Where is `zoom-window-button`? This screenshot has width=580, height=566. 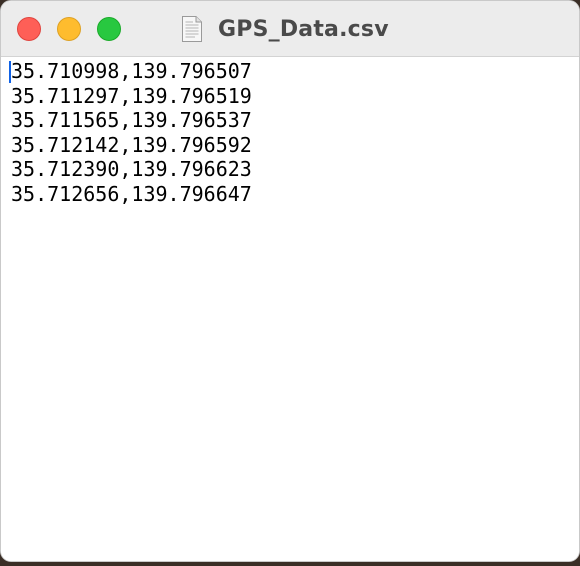 zoom-window-button is located at coordinates (109, 29).